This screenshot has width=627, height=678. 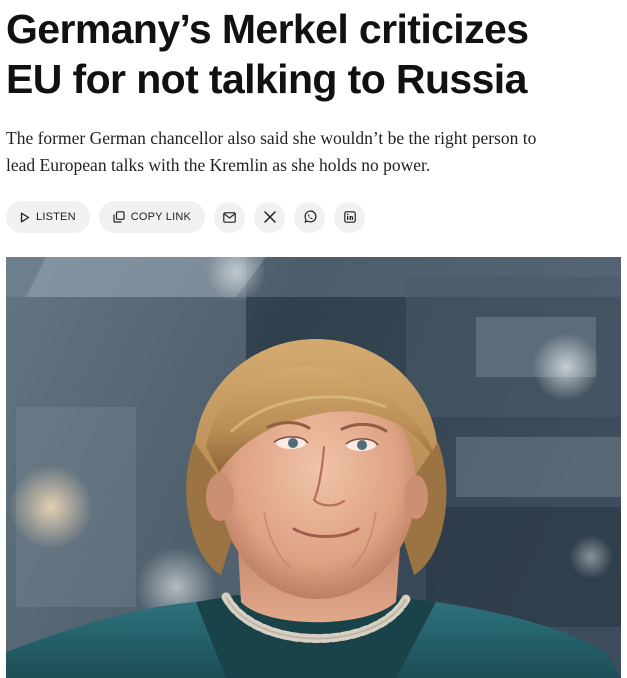 What do you see at coordinates (267, 29) in the screenshot?
I see `headline-line-1: Germany’s Merkel criticizes` at bounding box center [267, 29].